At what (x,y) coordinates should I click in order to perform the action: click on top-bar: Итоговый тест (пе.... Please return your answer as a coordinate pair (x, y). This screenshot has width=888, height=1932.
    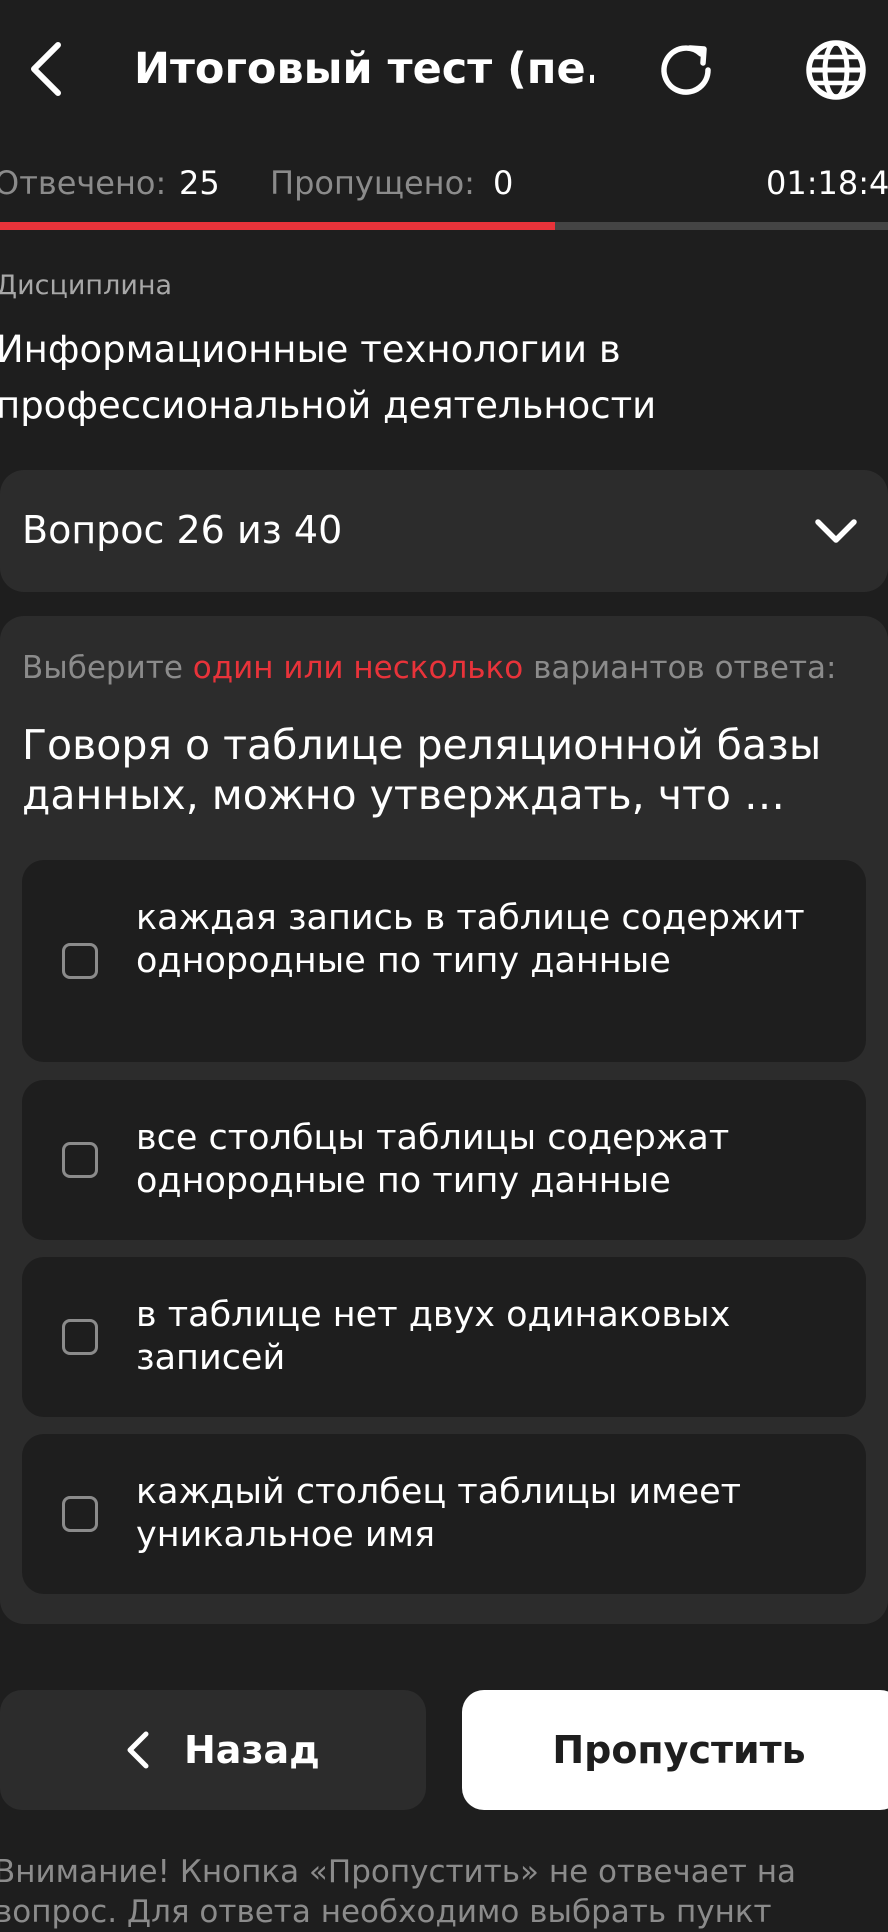
    Looking at the image, I should click on (444, 70).